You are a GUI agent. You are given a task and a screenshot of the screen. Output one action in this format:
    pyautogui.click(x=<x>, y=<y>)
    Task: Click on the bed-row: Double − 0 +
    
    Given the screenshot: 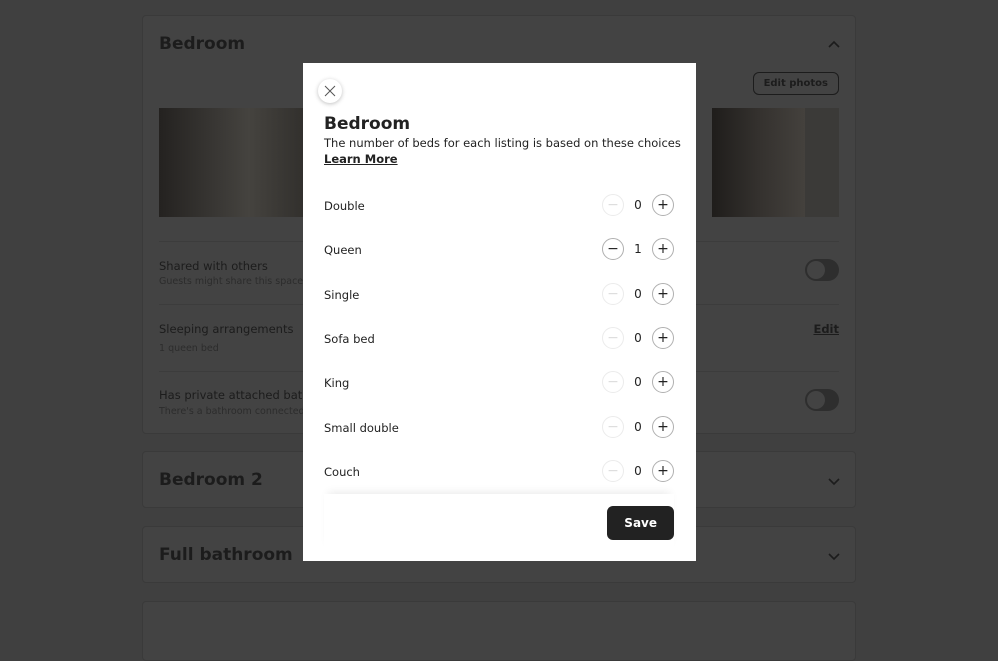 What is the action you would take?
    pyautogui.click(x=499, y=206)
    